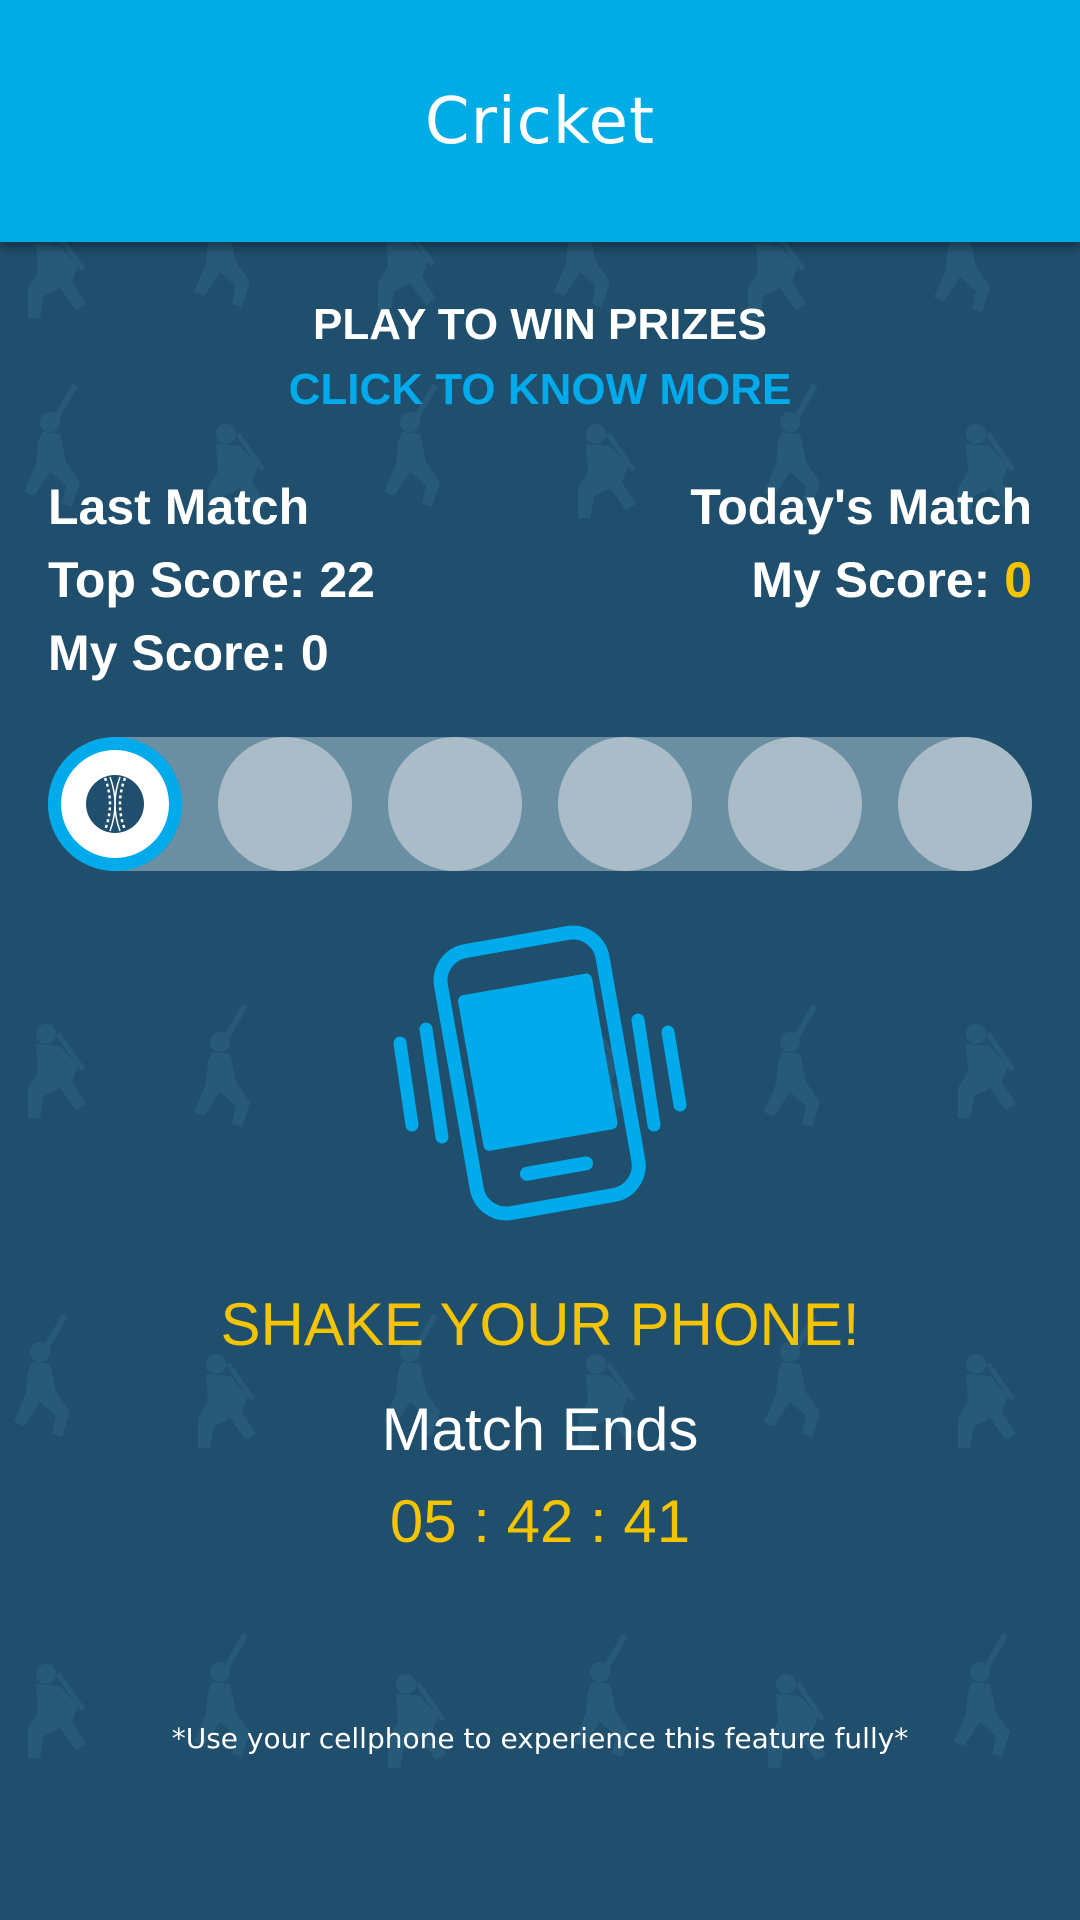 The width and height of the screenshot is (1080, 1920). I want to click on shake-phone-icon, so click(540, 1077).